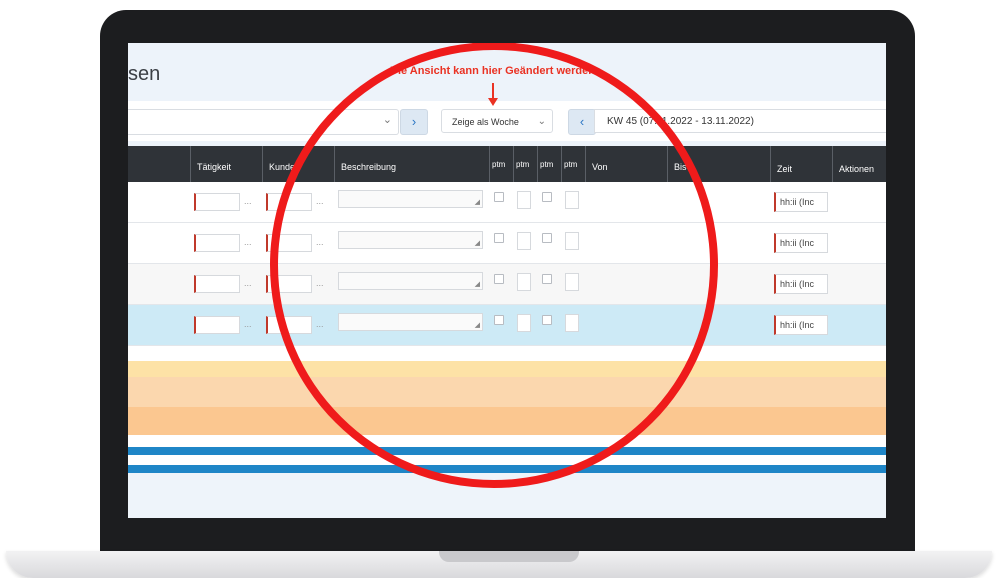 The height and width of the screenshot is (578, 998). Describe the element at coordinates (859, 164) in the screenshot. I see `column-aktionen: Aktionen` at that location.